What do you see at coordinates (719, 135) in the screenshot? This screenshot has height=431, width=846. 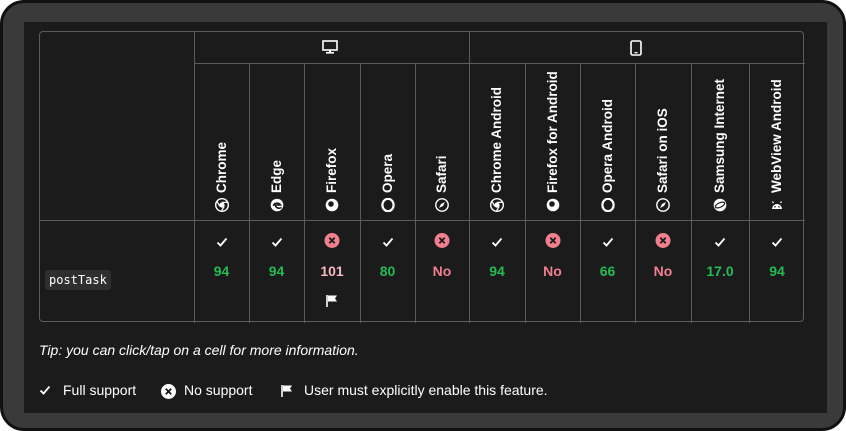 I see `browser-name: Samsung Internet` at bounding box center [719, 135].